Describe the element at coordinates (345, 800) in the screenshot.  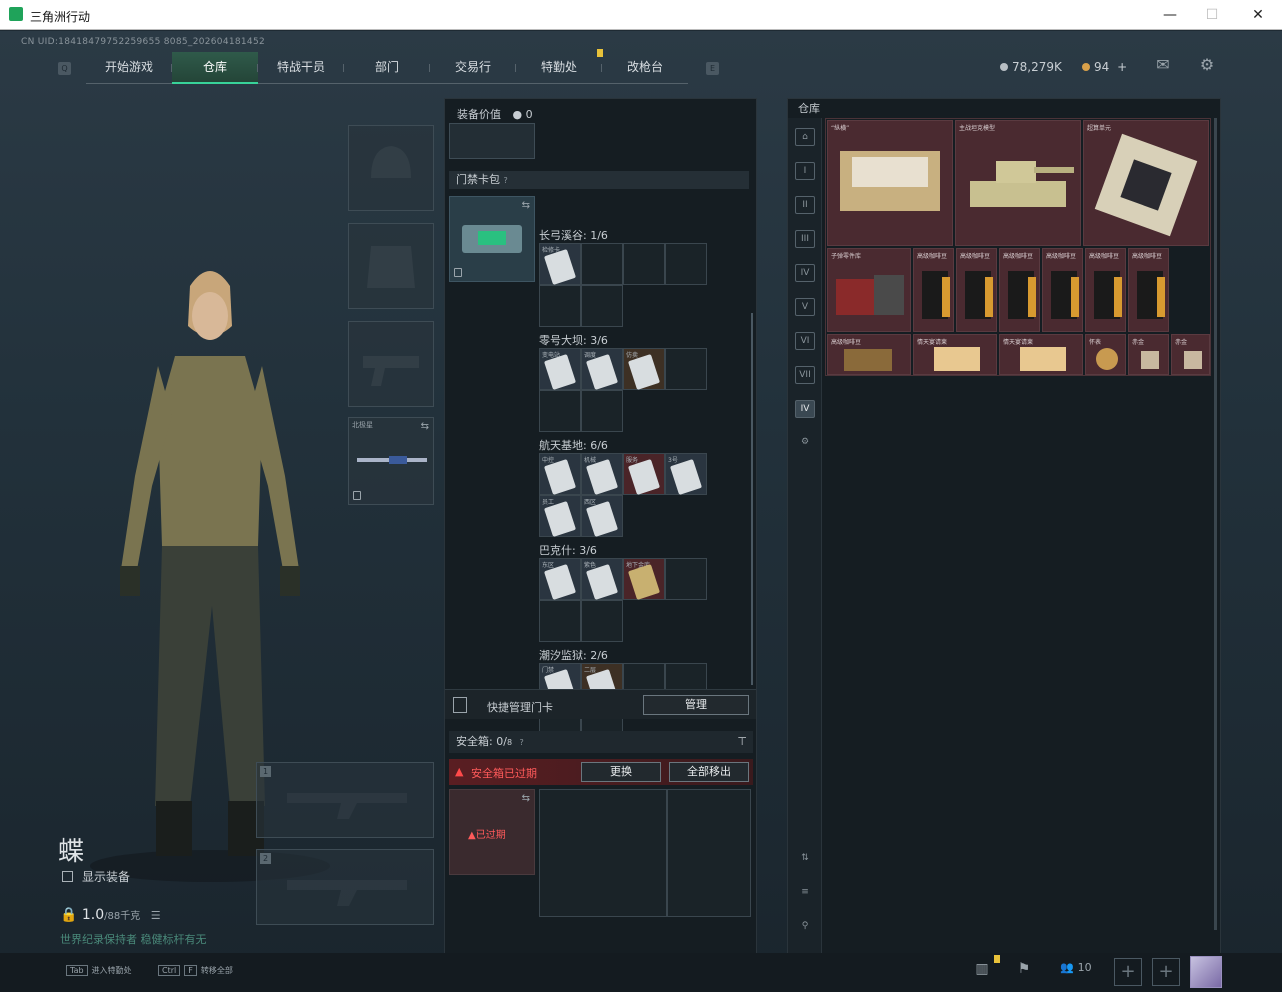
I see `primary-weapon-slot: 1` at that location.